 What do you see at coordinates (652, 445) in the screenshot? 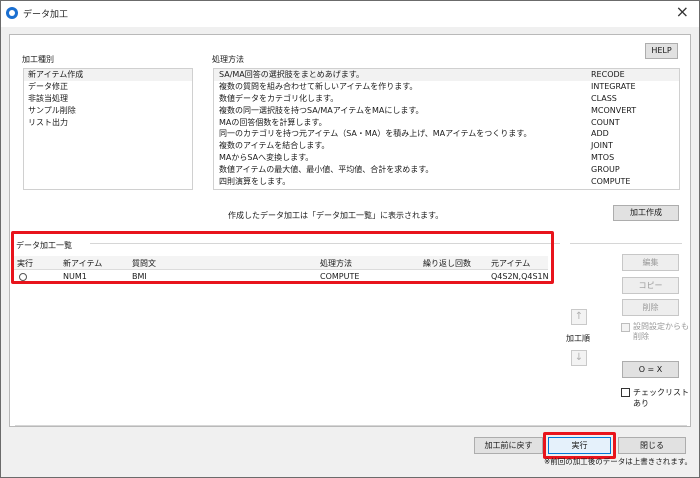
I see `close-button: 閉じる` at bounding box center [652, 445].